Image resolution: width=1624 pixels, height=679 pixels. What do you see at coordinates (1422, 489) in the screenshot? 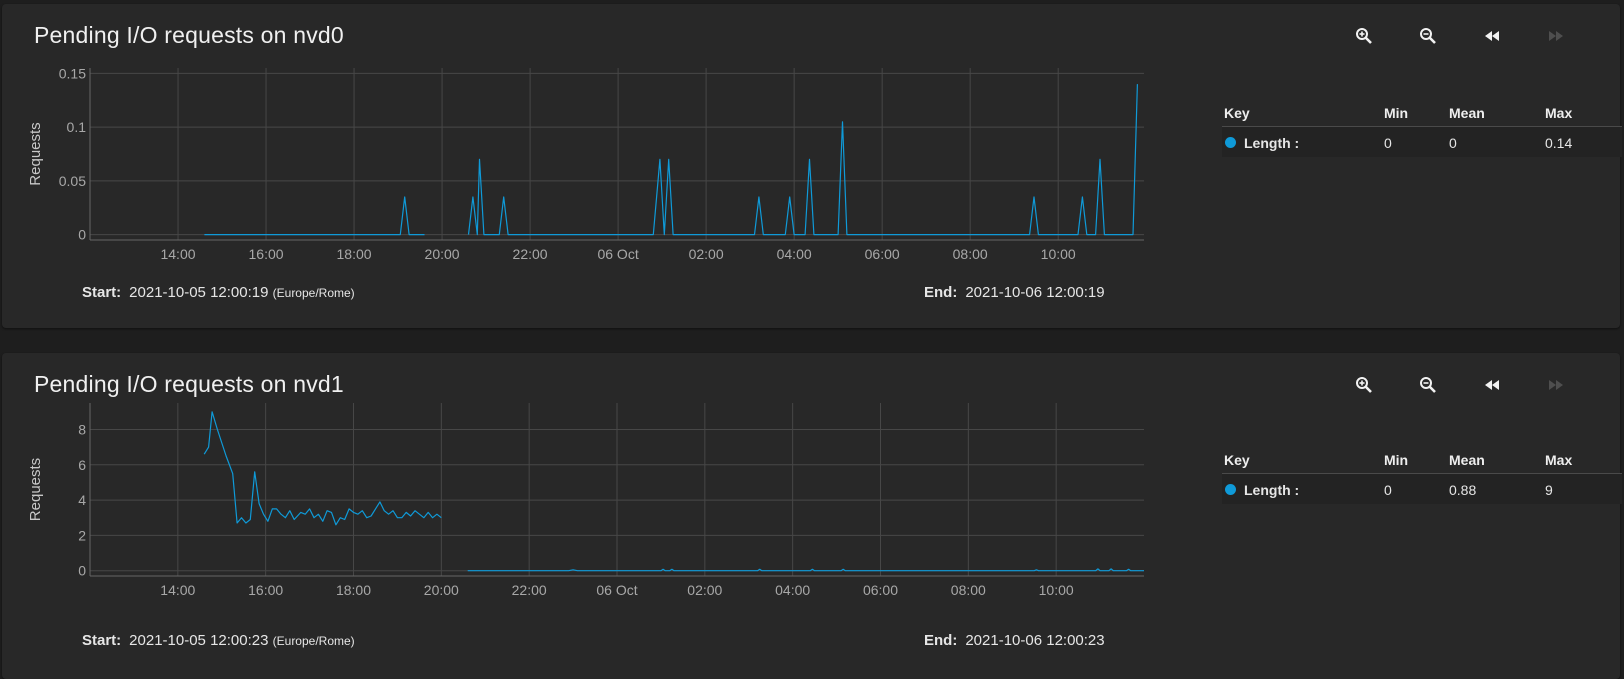
I see `legend-row: Length : 0 0.88 9` at bounding box center [1422, 489].